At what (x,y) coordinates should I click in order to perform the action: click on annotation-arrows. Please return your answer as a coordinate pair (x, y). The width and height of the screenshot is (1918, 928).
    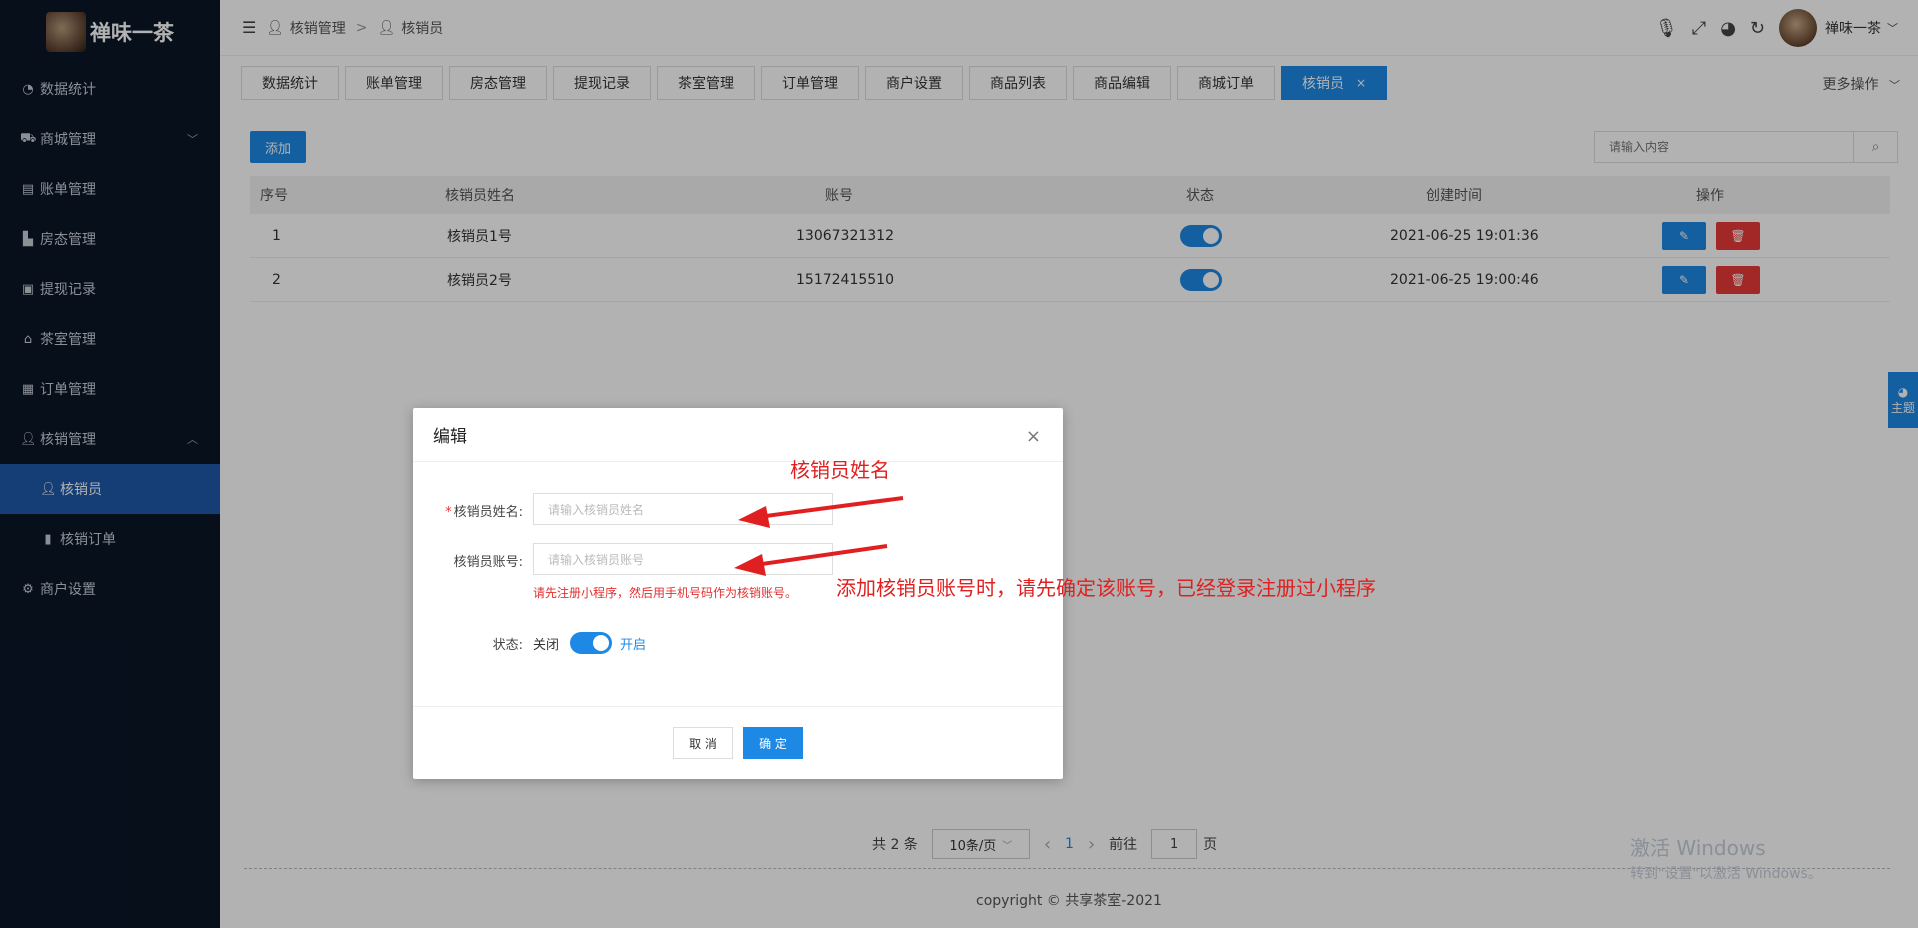
    Looking at the image, I should click on (819, 536).